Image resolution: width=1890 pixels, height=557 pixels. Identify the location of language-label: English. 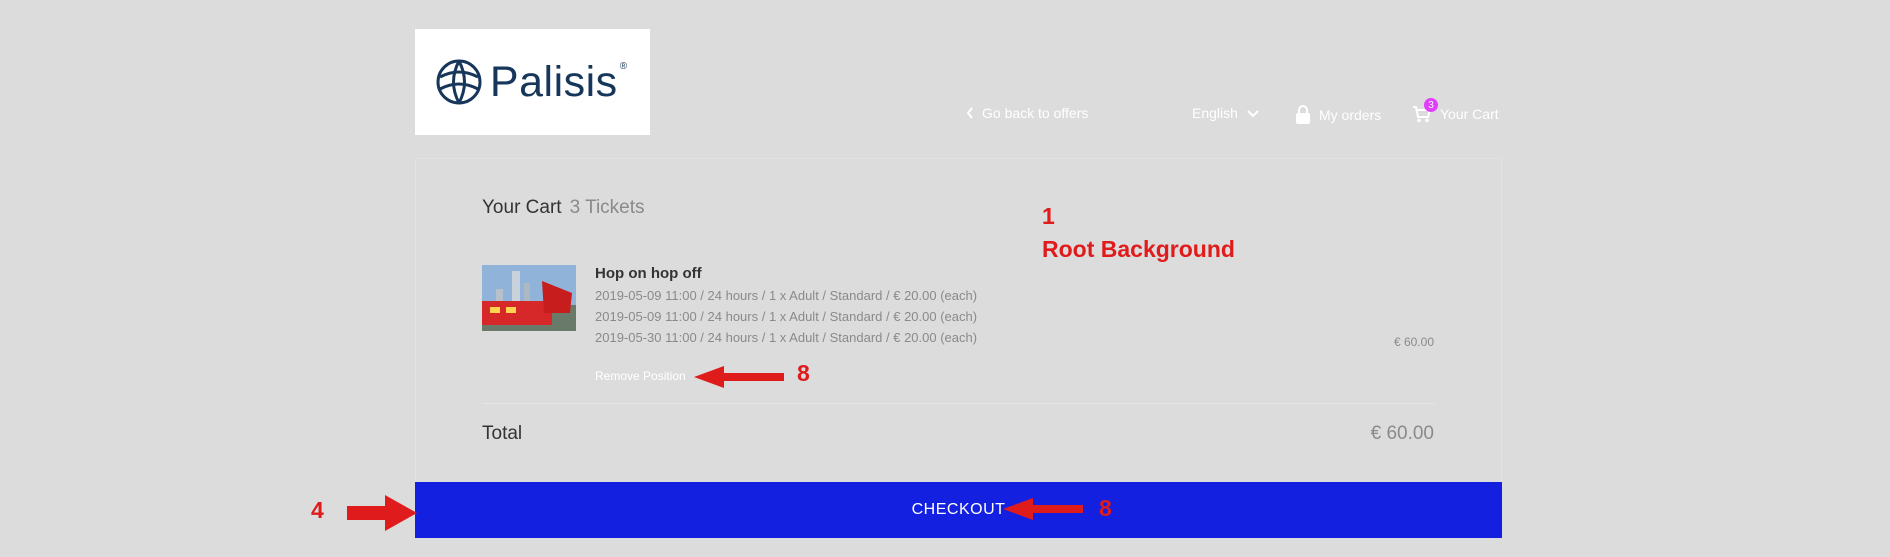
(1215, 113).